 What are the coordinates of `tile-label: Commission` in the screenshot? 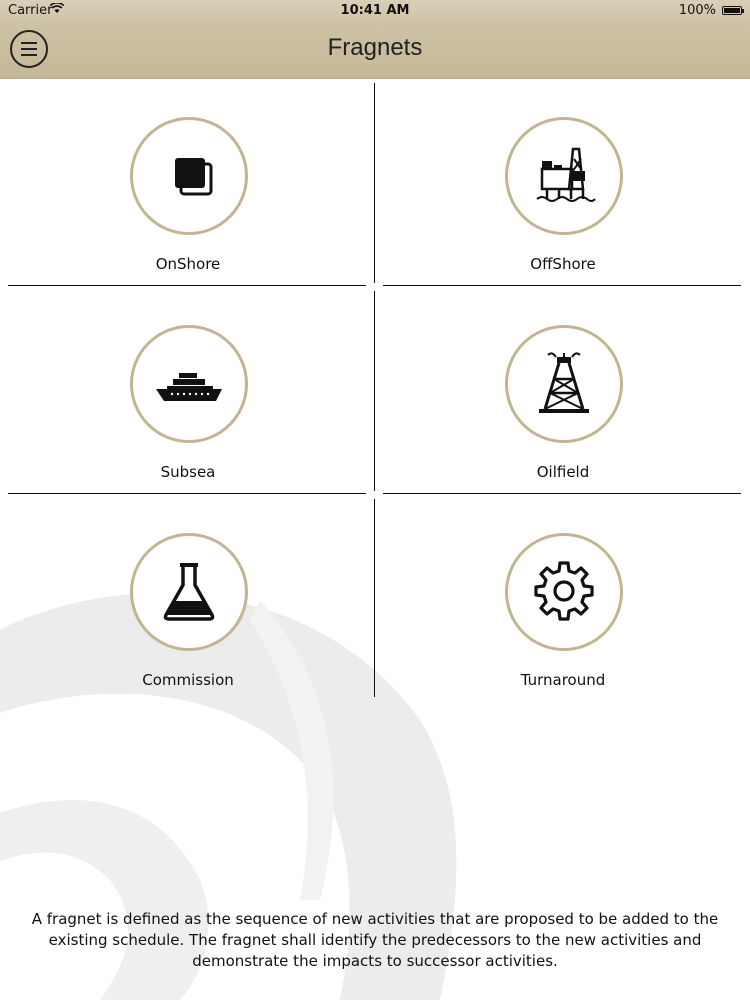 It's located at (188, 680).